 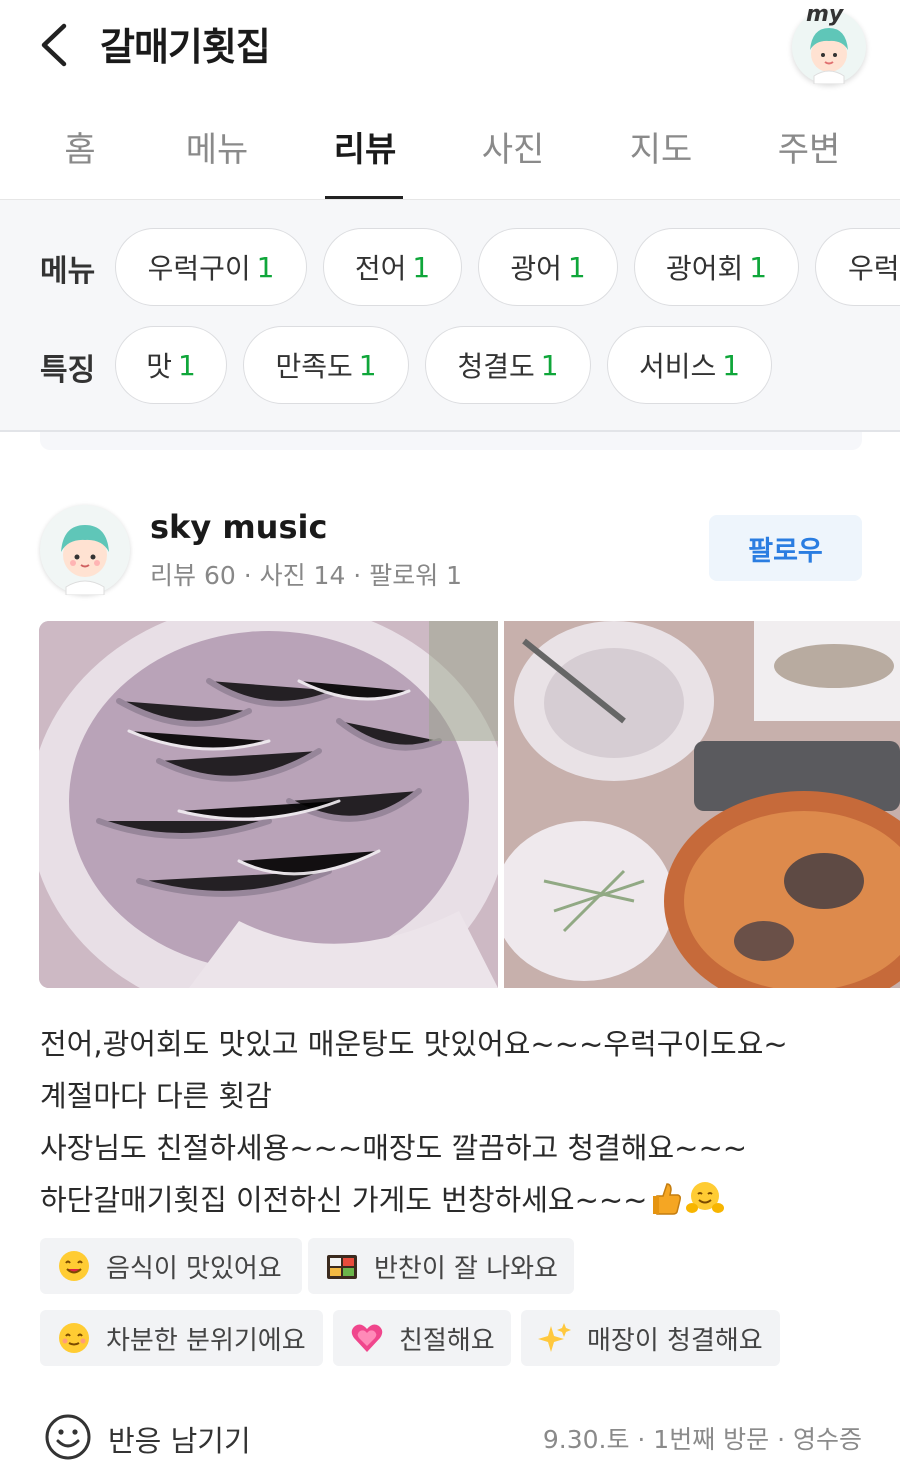 I want to click on tag-label: 반찬이 잘 나와요, so click(x=466, y=1268).